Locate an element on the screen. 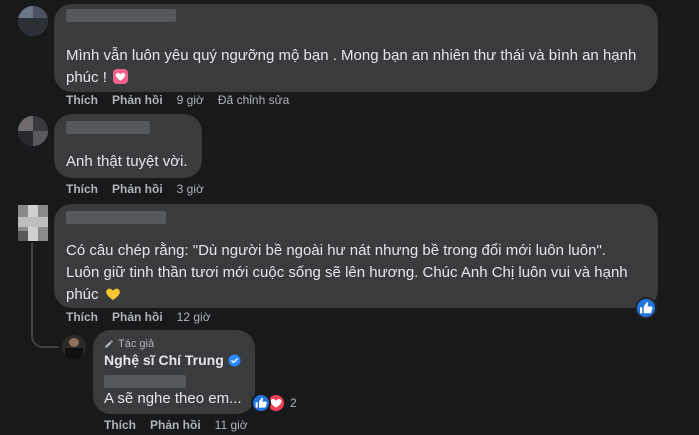  comment-actions: Thích Phản hồi 9 giờ Đã chỉnh sửa is located at coordinates (177, 100).